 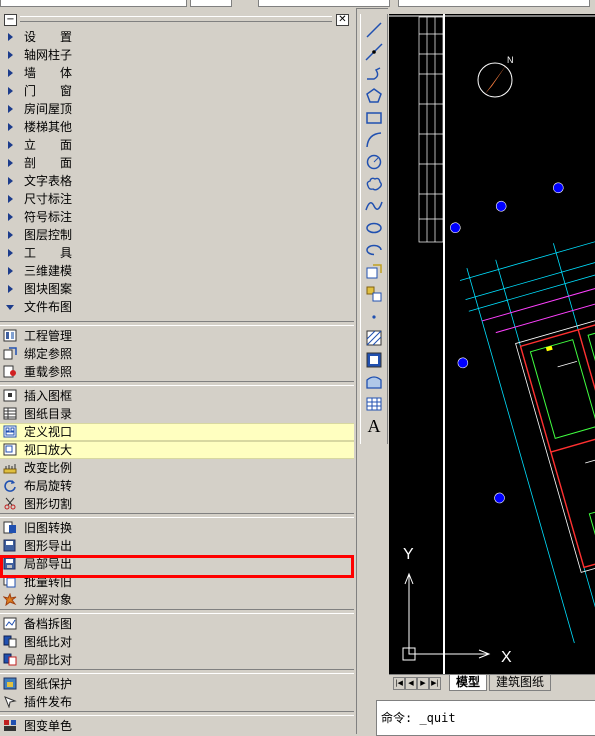 What do you see at coordinates (324, 3) in the screenshot?
I see `style-dropdown` at bounding box center [324, 3].